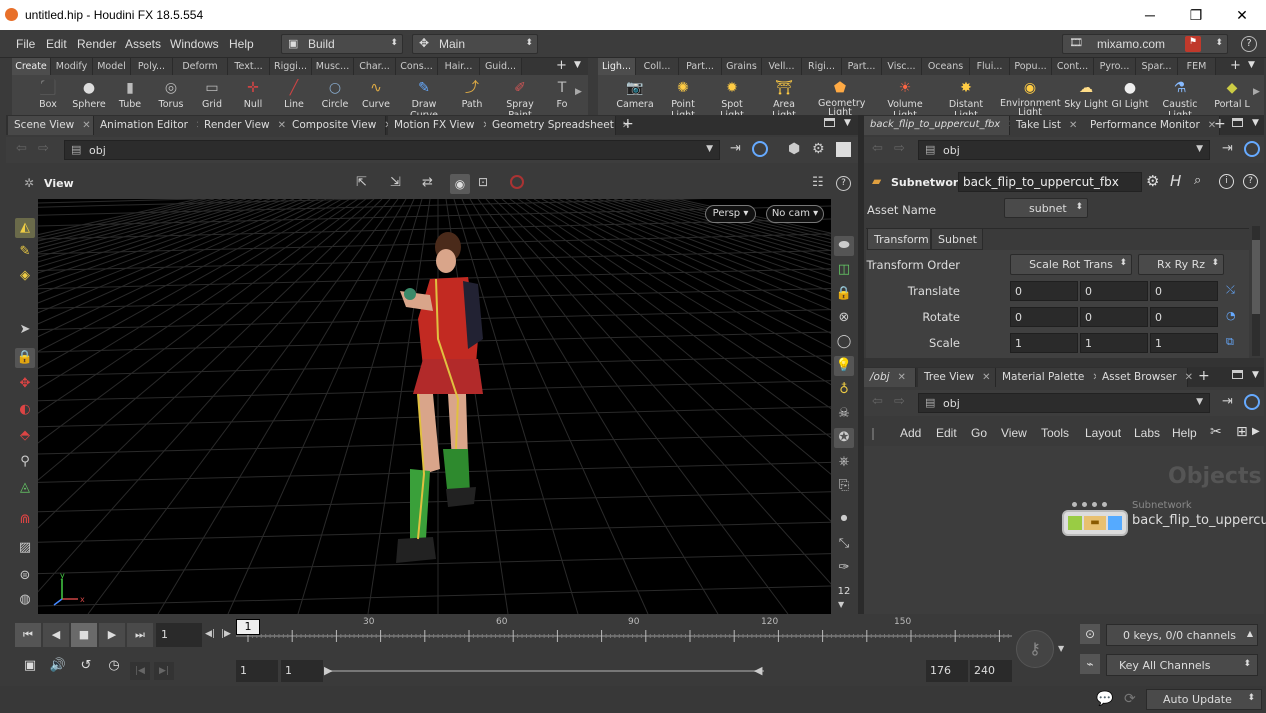 The height and width of the screenshot is (713, 1266). I want to click on select-tool-icon: ⇲, so click(395, 182).